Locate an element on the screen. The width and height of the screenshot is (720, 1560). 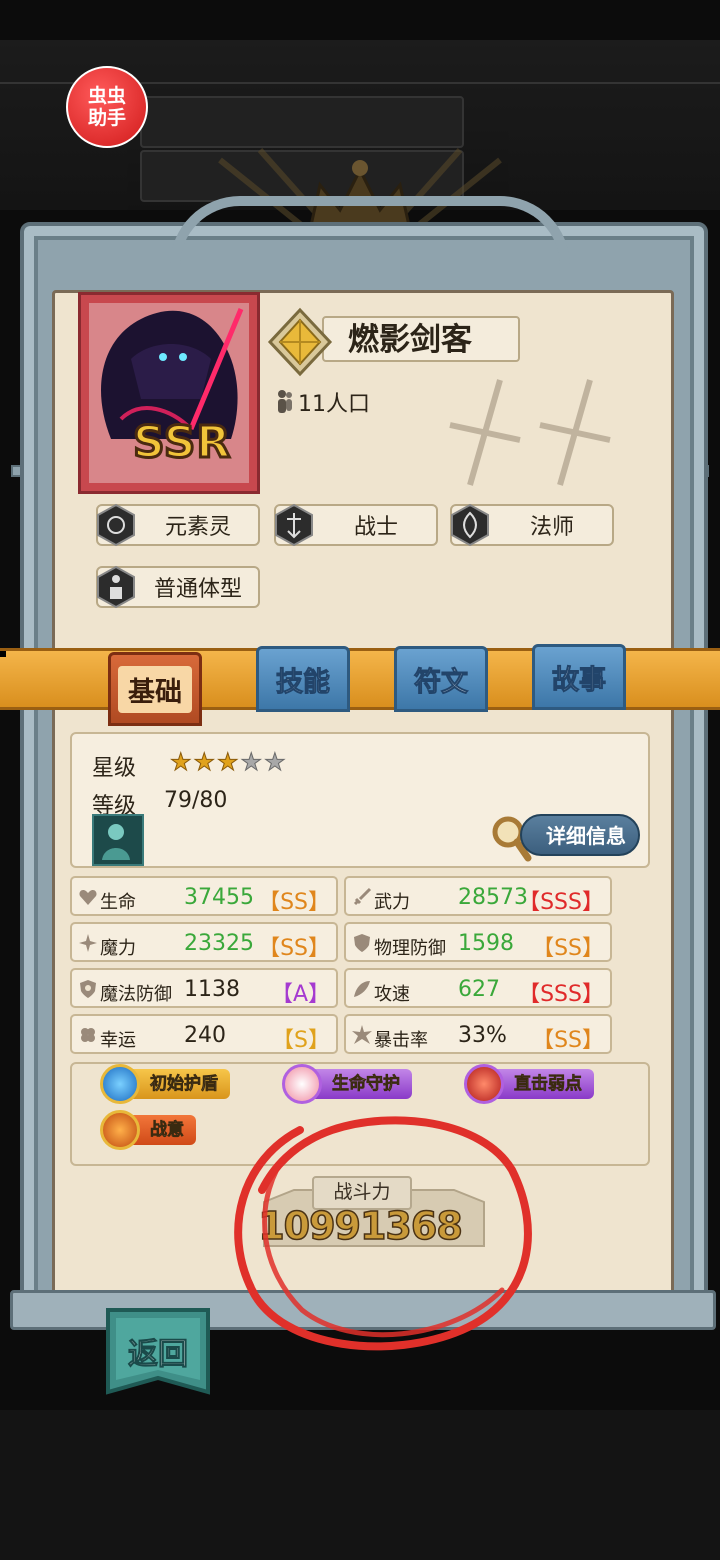
population: 11人口 is located at coordinates (323, 402).